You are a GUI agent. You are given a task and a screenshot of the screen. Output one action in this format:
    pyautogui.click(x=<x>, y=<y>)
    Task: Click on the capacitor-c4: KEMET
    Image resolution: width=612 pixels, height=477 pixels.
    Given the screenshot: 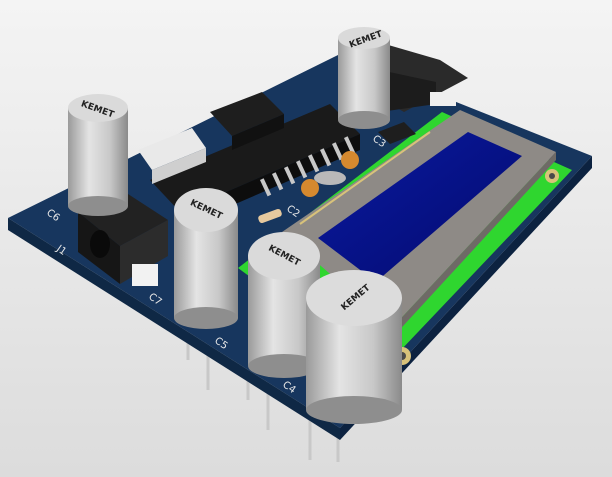 What is the action you would take?
    pyautogui.click(x=354, y=347)
    